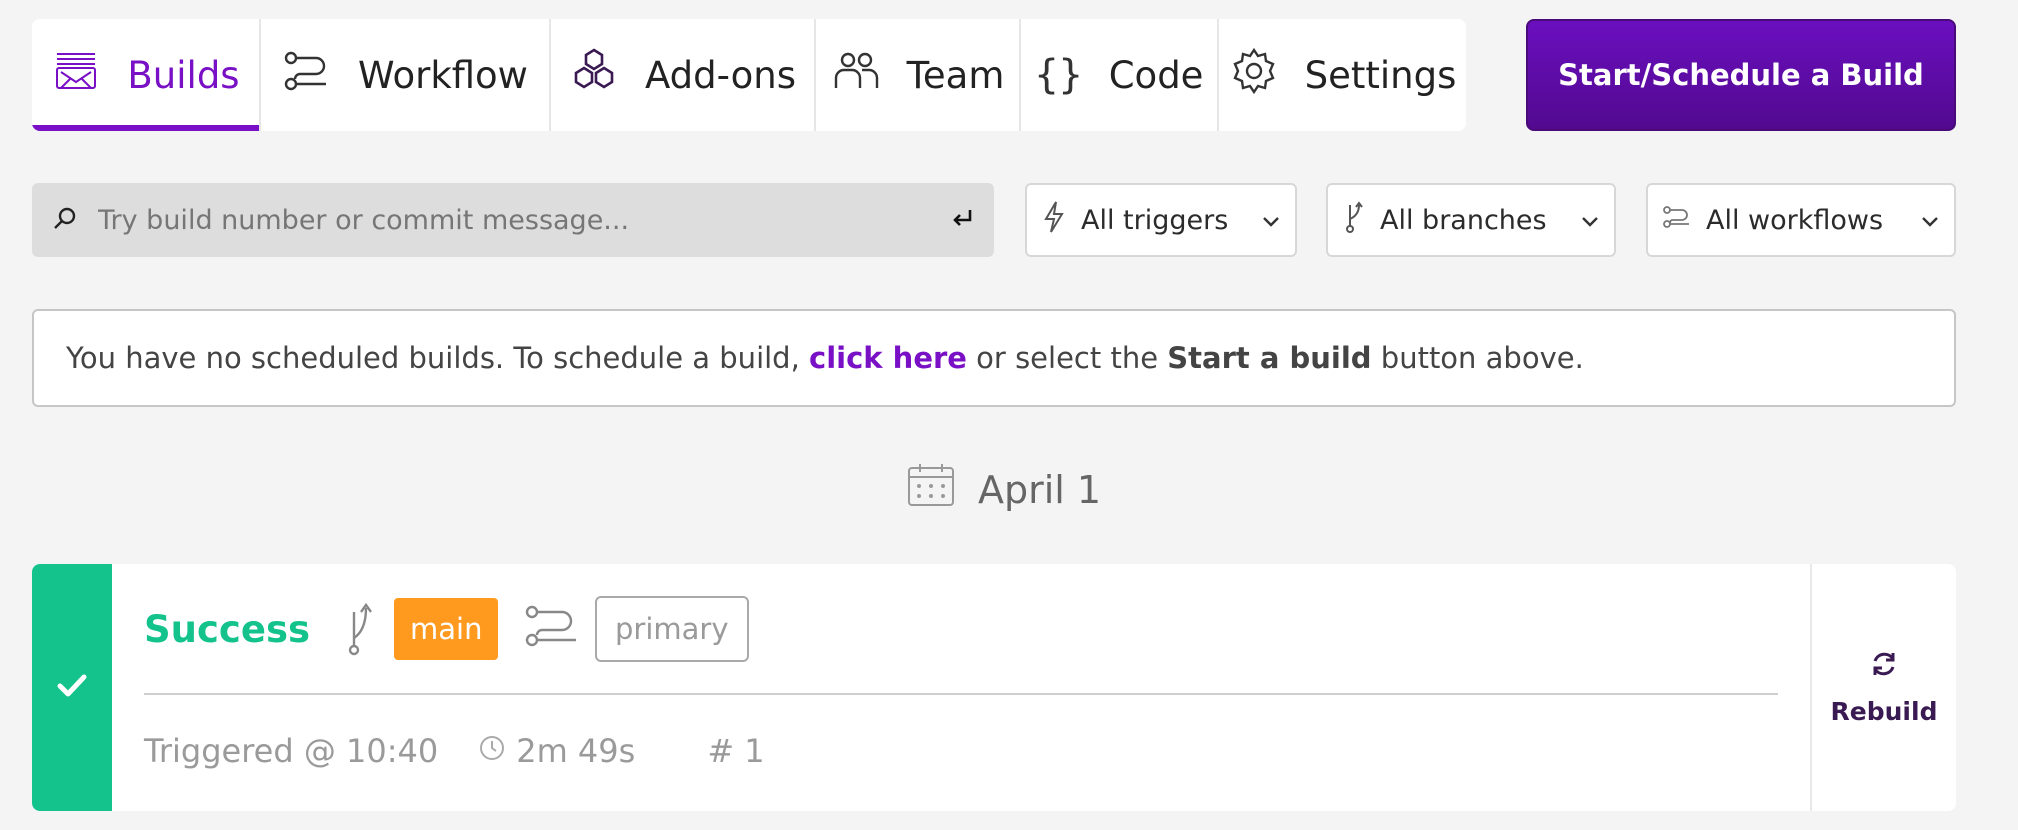  What do you see at coordinates (1067, 358) in the screenshot?
I see `notice-text: or select the` at bounding box center [1067, 358].